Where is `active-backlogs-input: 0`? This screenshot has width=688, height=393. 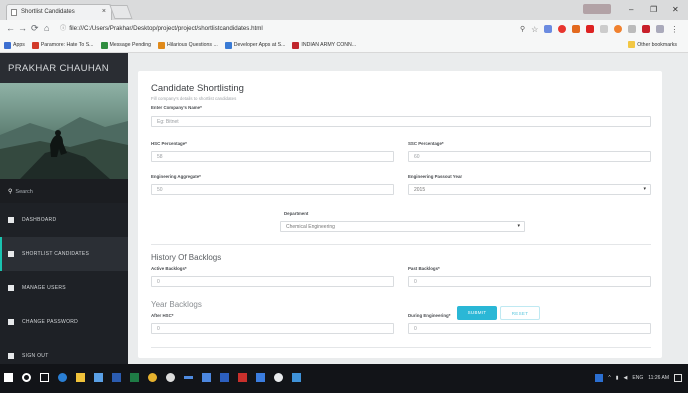 active-backlogs-input: 0 is located at coordinates (272, 281).